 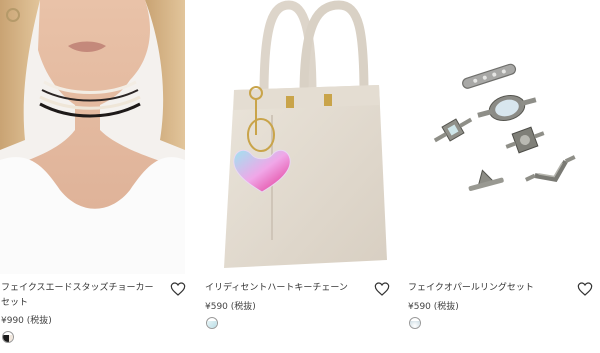 What do you see at coordinates (81, 296) in the screenshot?
I see `product-name: フェイクスエードスタッズチョーカーセット` at bounding box center [81, 296].